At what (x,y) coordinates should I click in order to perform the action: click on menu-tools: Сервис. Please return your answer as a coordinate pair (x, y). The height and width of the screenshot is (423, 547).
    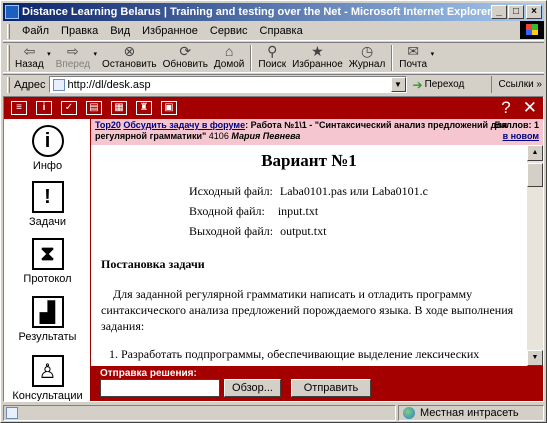
    Looking at the image, I should click on (229, 31).